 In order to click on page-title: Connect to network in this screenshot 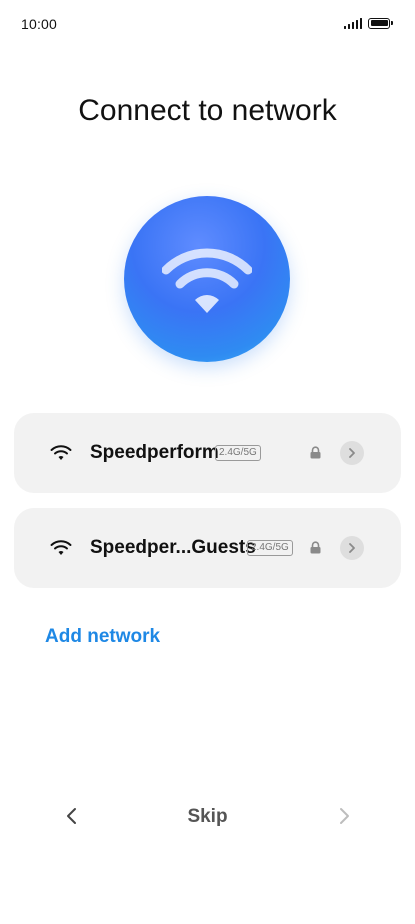, I will do `click(207, 110)`.